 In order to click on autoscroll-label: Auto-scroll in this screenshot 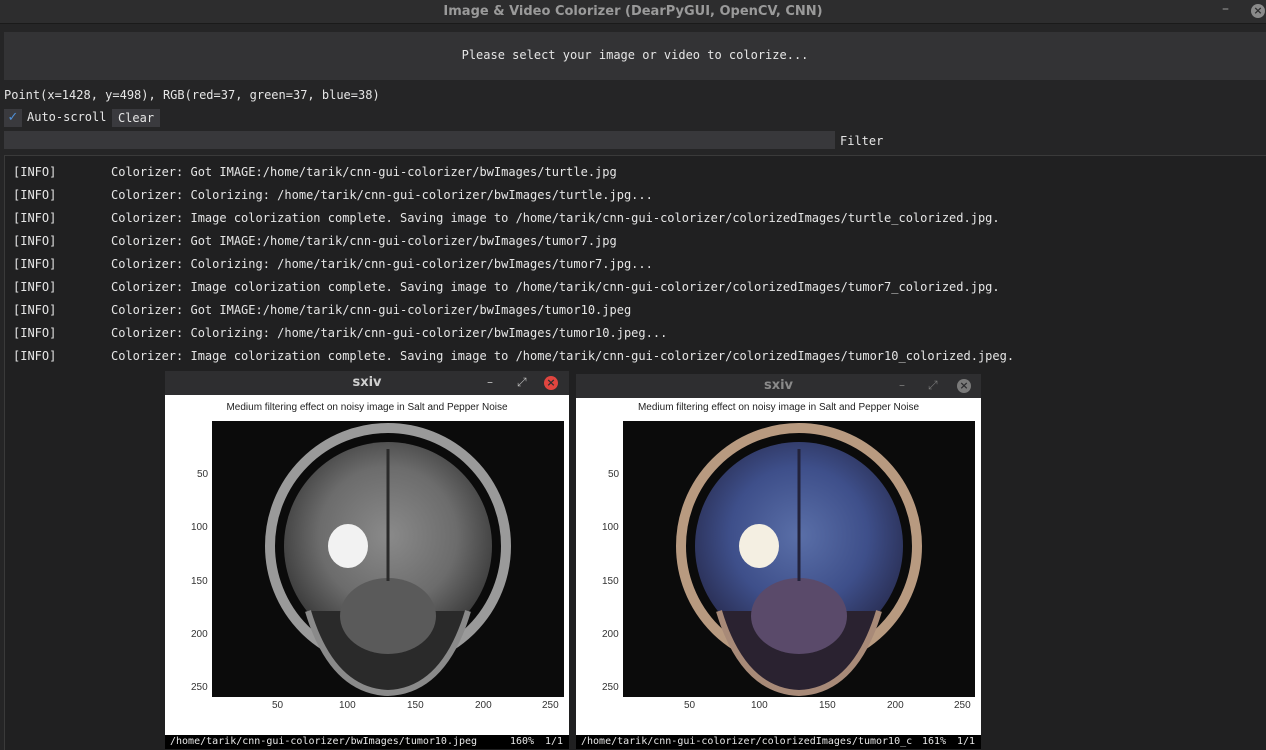, I will do `click(67, 117)`.